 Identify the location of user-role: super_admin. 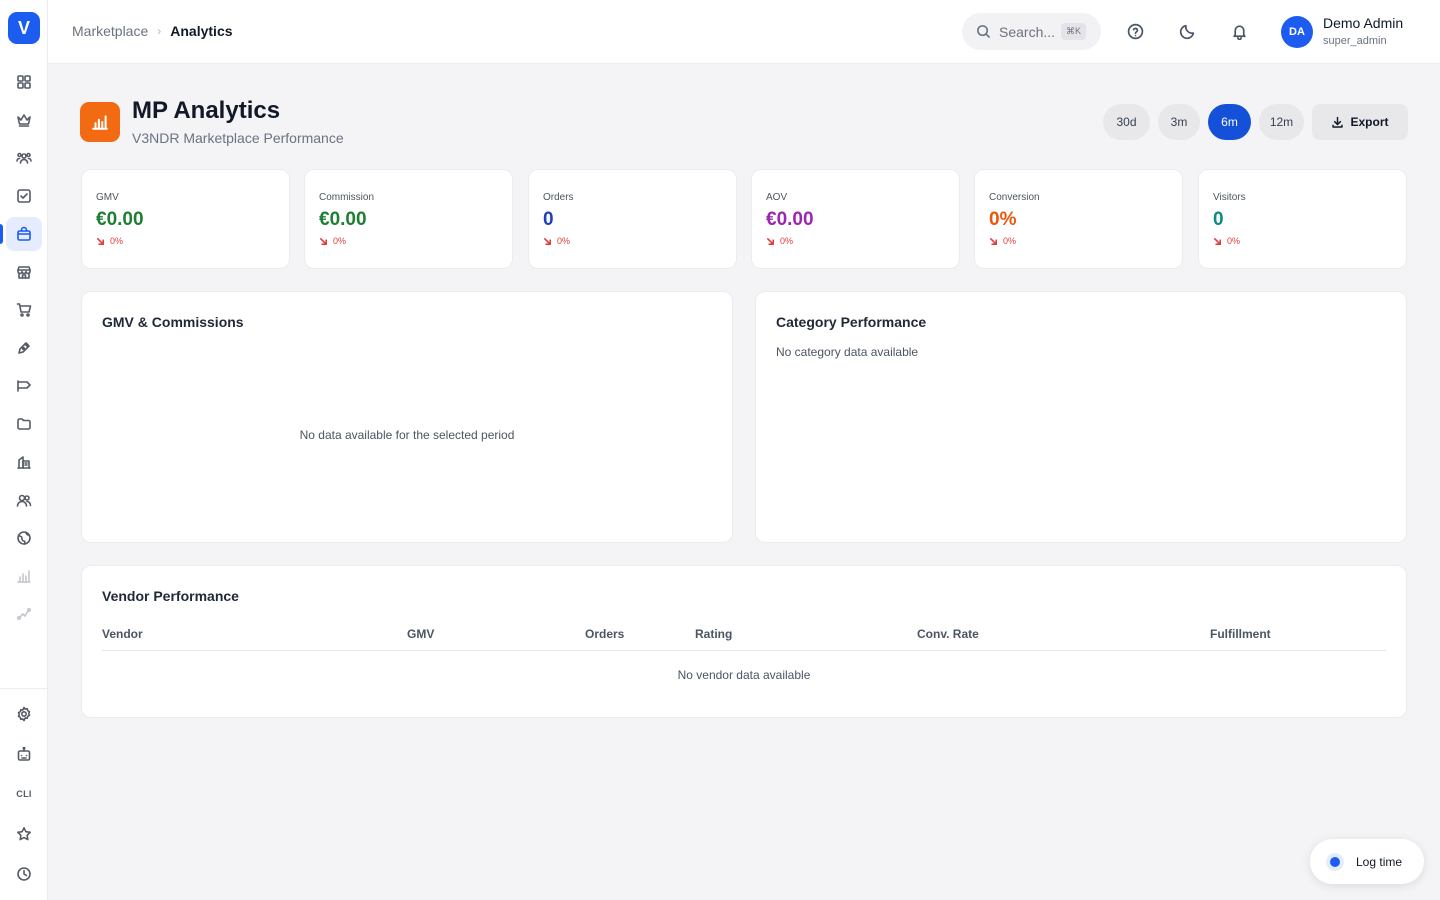
(1355, 41).